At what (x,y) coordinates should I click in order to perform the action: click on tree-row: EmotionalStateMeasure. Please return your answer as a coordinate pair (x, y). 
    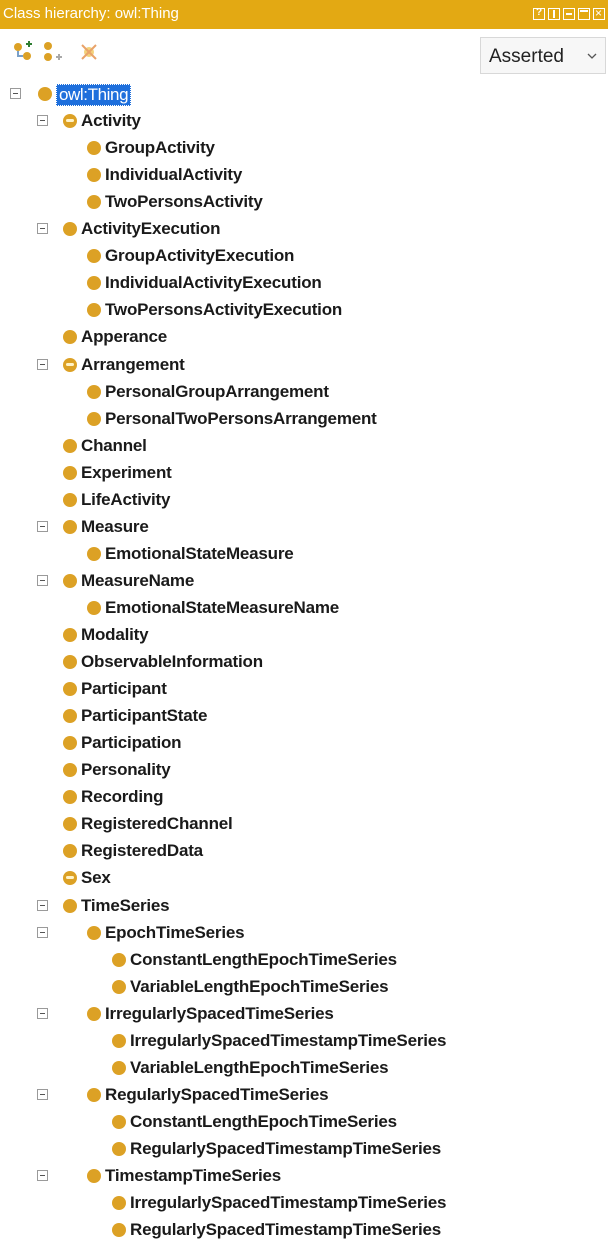
    Looking at the image, I should click on (304, 553).